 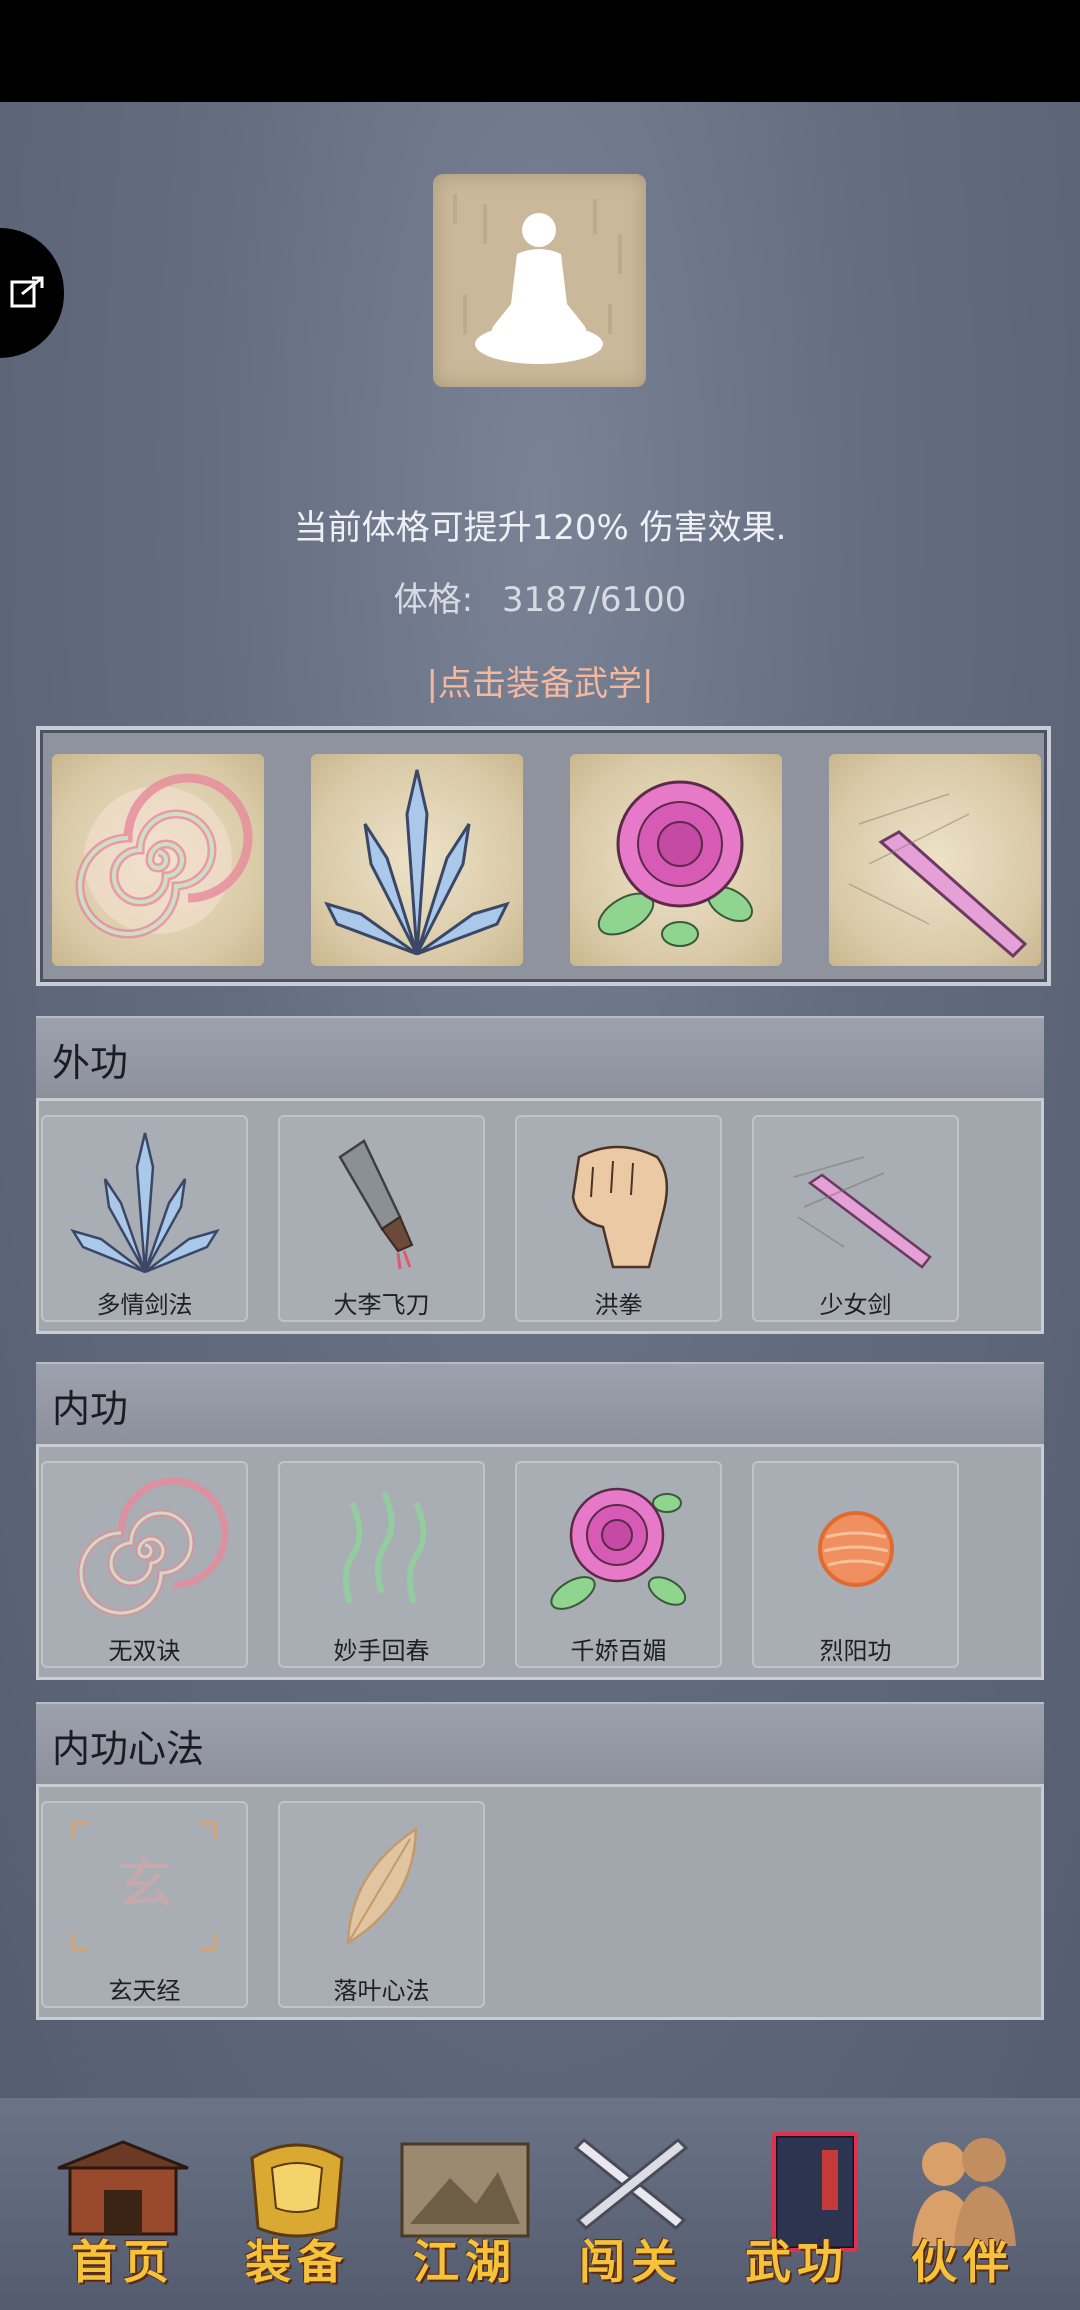 I want to click on skill-card: 少女剑, so click(x=855, y=1218).